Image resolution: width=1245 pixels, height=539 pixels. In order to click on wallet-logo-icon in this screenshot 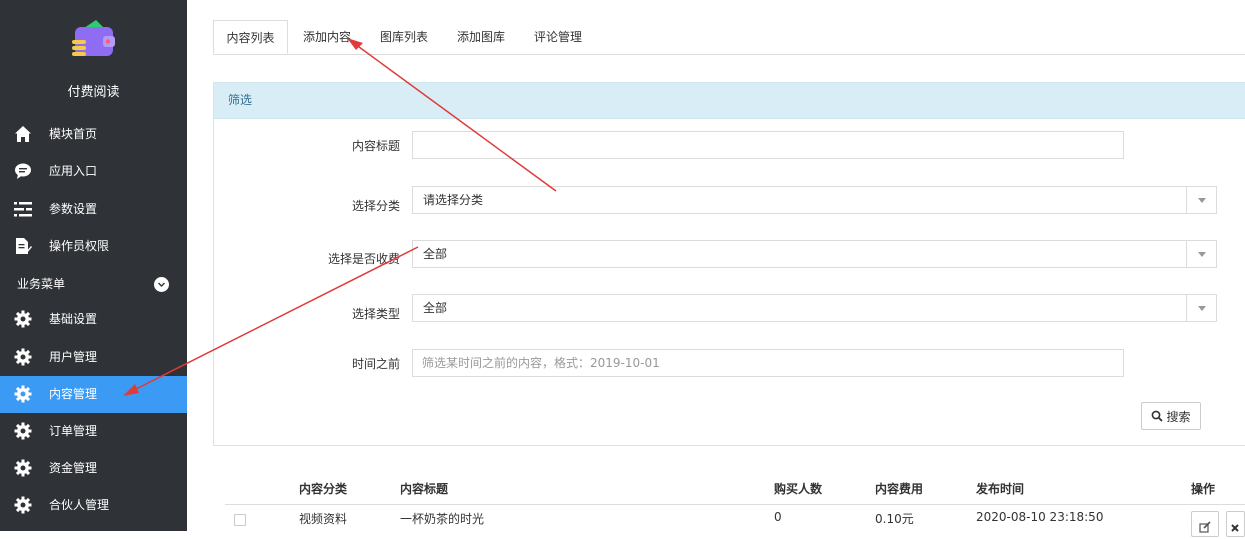, I will do `click(94, 39)`.